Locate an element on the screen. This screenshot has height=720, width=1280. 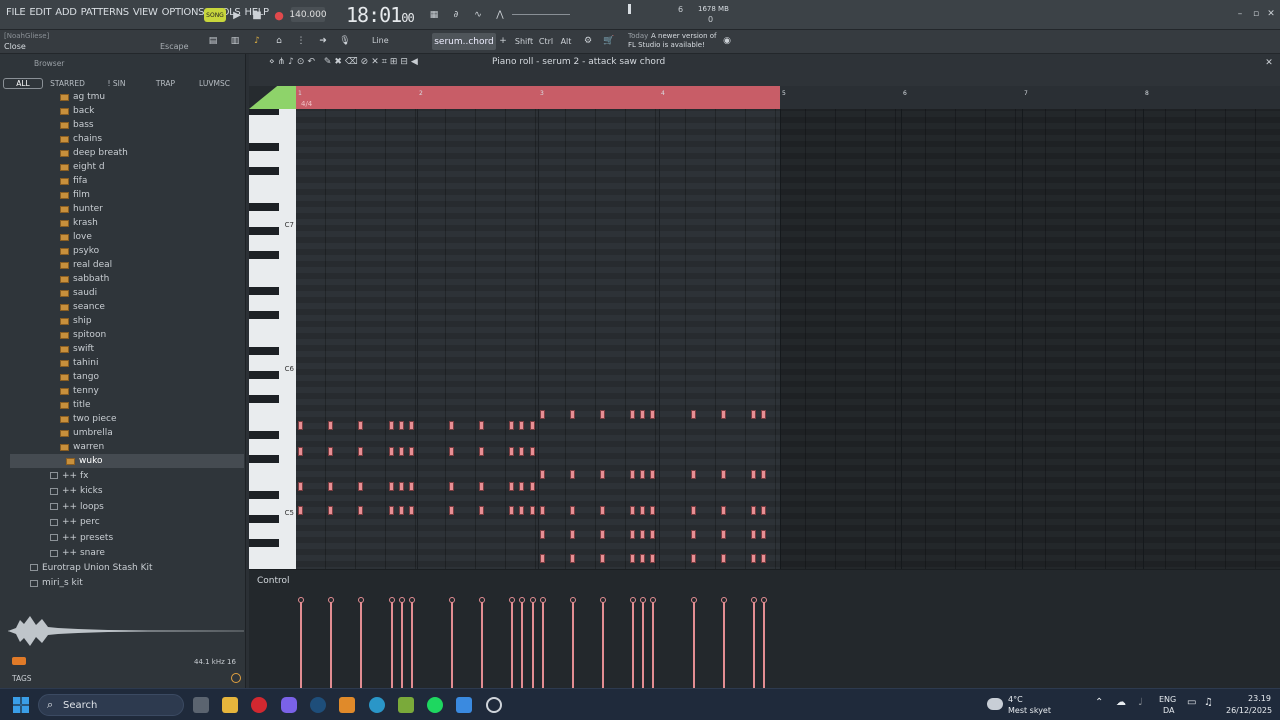
tab-luvmsc: LUVMSC is located at coordinates (214, 83).